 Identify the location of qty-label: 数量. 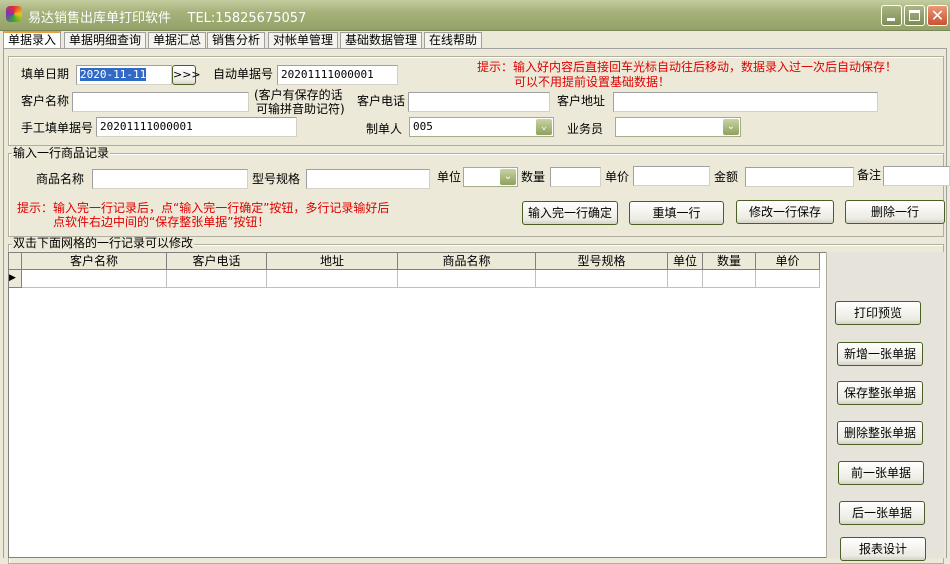
(533, 177).